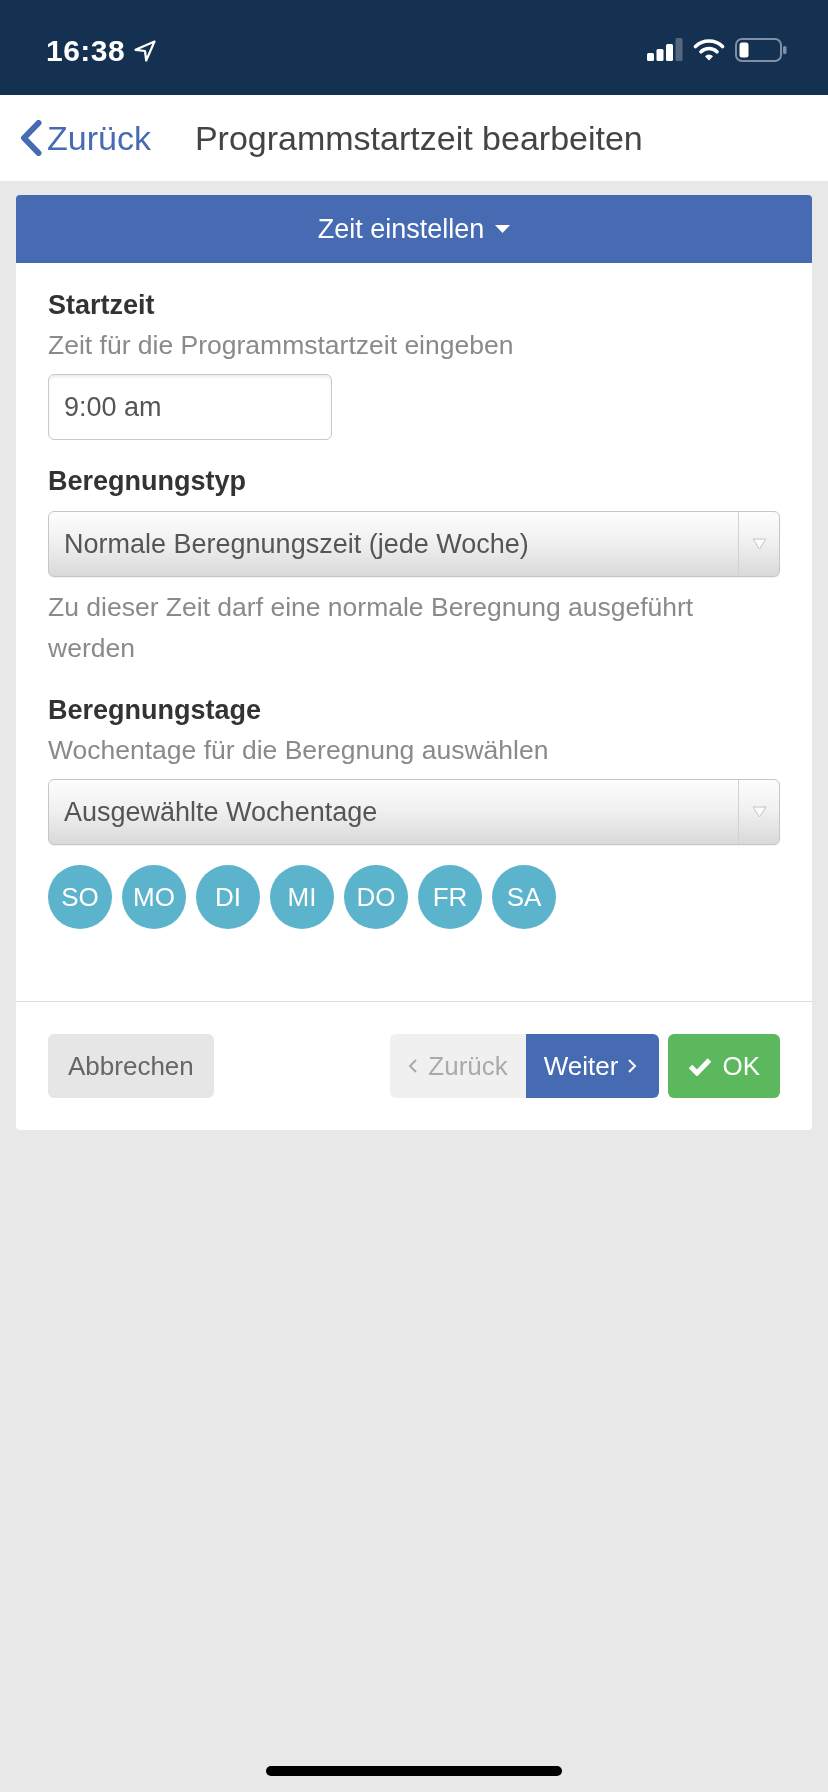 This screenshot has height=1792, width=828. What do you see at coordinates (418, 138) in the screenshot?
I see `nav-title: Programmstartzeit bearbeiten` at bounding box center [418, 138].